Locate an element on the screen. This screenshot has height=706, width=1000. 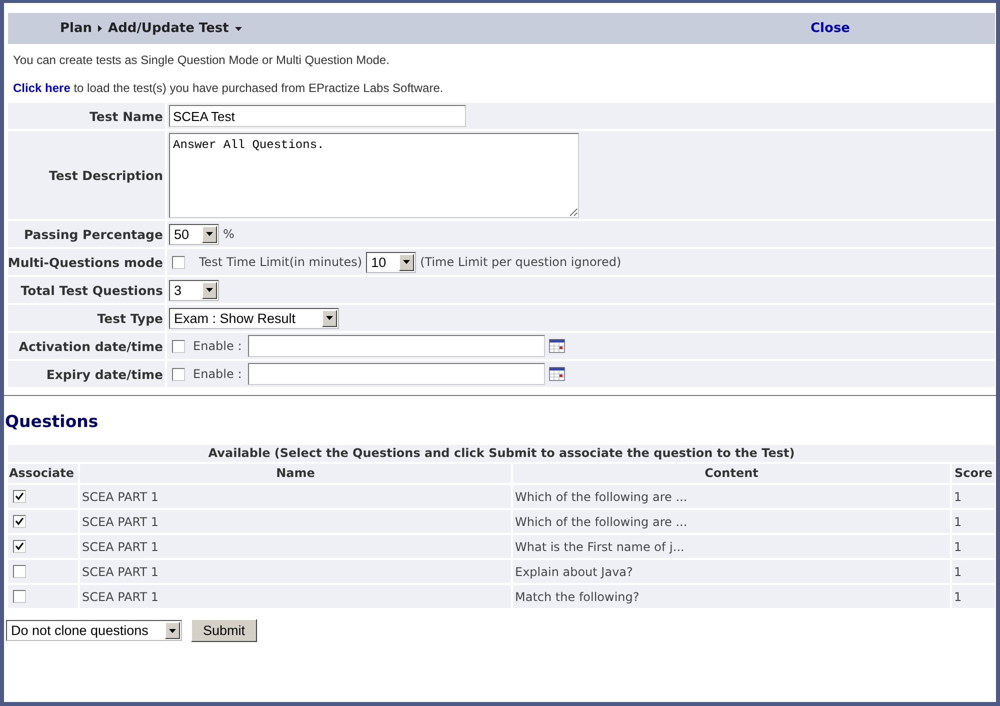
column-header: Score is located at coordinates (973, 473).